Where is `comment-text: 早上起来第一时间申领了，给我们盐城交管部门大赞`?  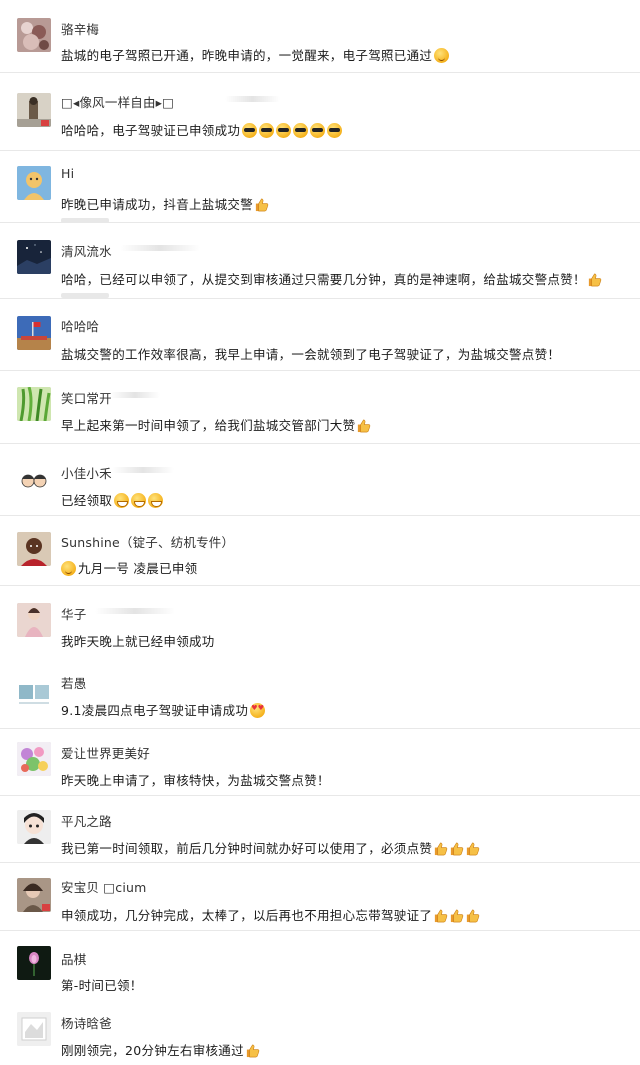 comment-text: 早上起来第一时间申领了，给我们盐城交管部门大赞 is located at coordinates (216, 424).